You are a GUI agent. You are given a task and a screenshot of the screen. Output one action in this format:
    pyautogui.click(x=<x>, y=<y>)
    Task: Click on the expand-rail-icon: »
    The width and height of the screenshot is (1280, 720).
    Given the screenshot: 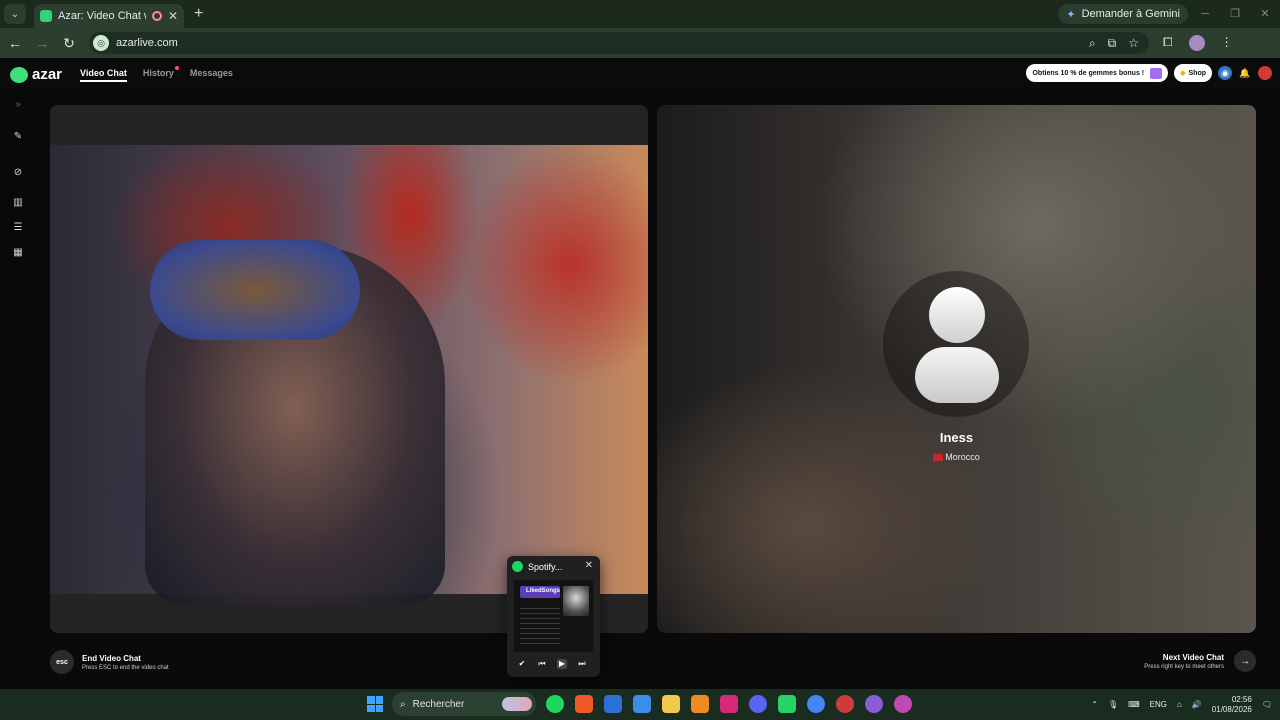 What is the action you would take?
    pyautogui.click(x=18, y=106)
    